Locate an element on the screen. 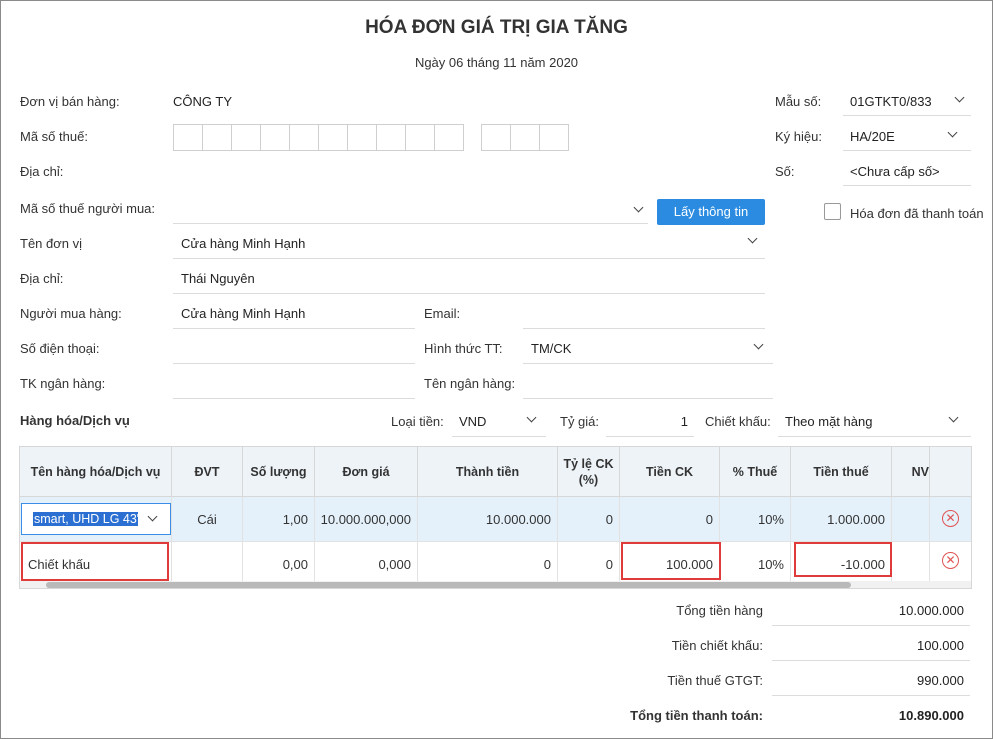 The image size is (993, 739). exchange-rate-input: 1 is located at coordinates (650, 422).